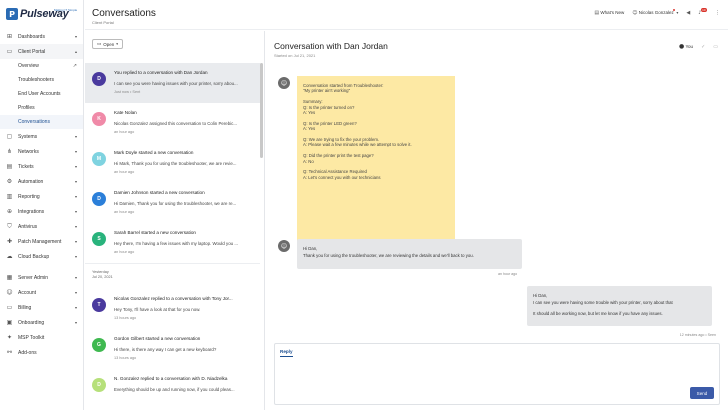  Describe the element at coordinates (125, 112) in the screenshot. I see `conversation-title: Kate Nolan` at that location.